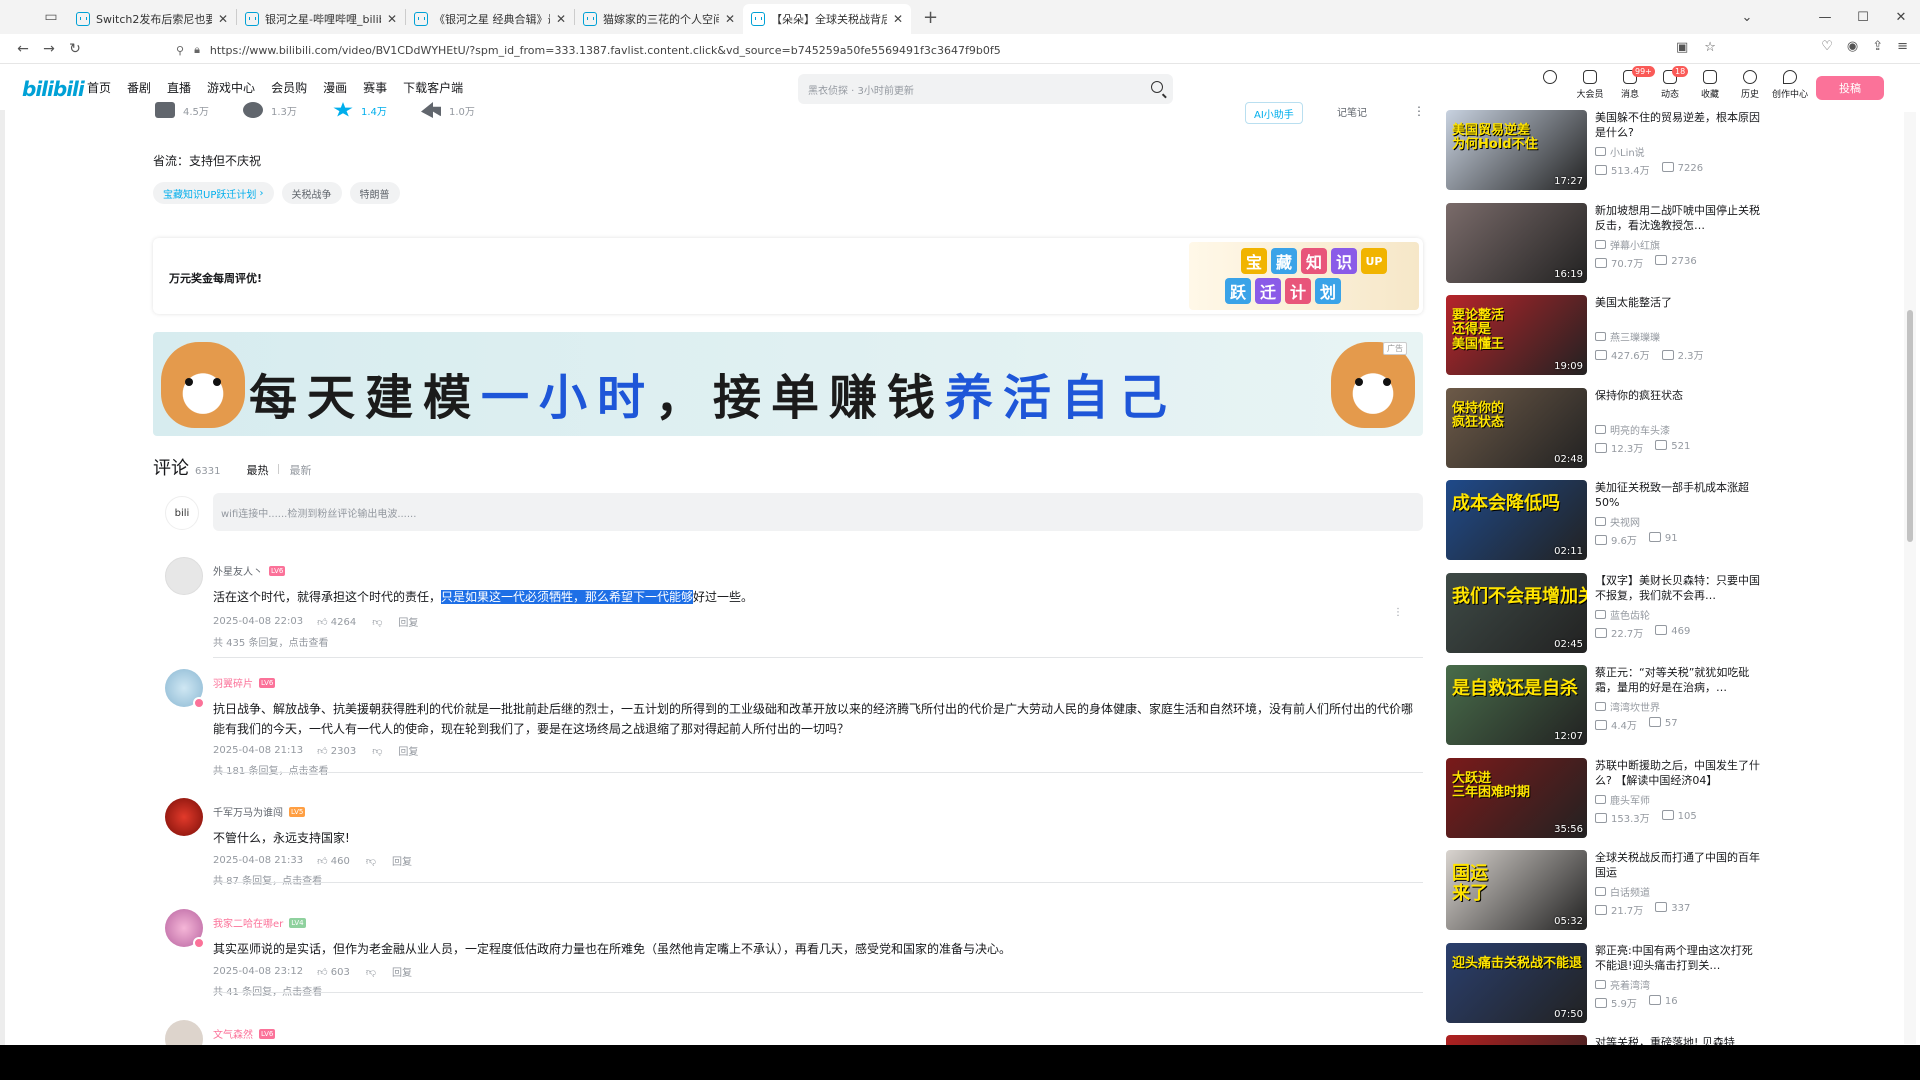 The height and width of the screenshot is (1080, 1920). What do you see at coordinates (1352, 111) in the screenshot?
I see `note-button: 记笔记` at bounding box center [1352, 111].